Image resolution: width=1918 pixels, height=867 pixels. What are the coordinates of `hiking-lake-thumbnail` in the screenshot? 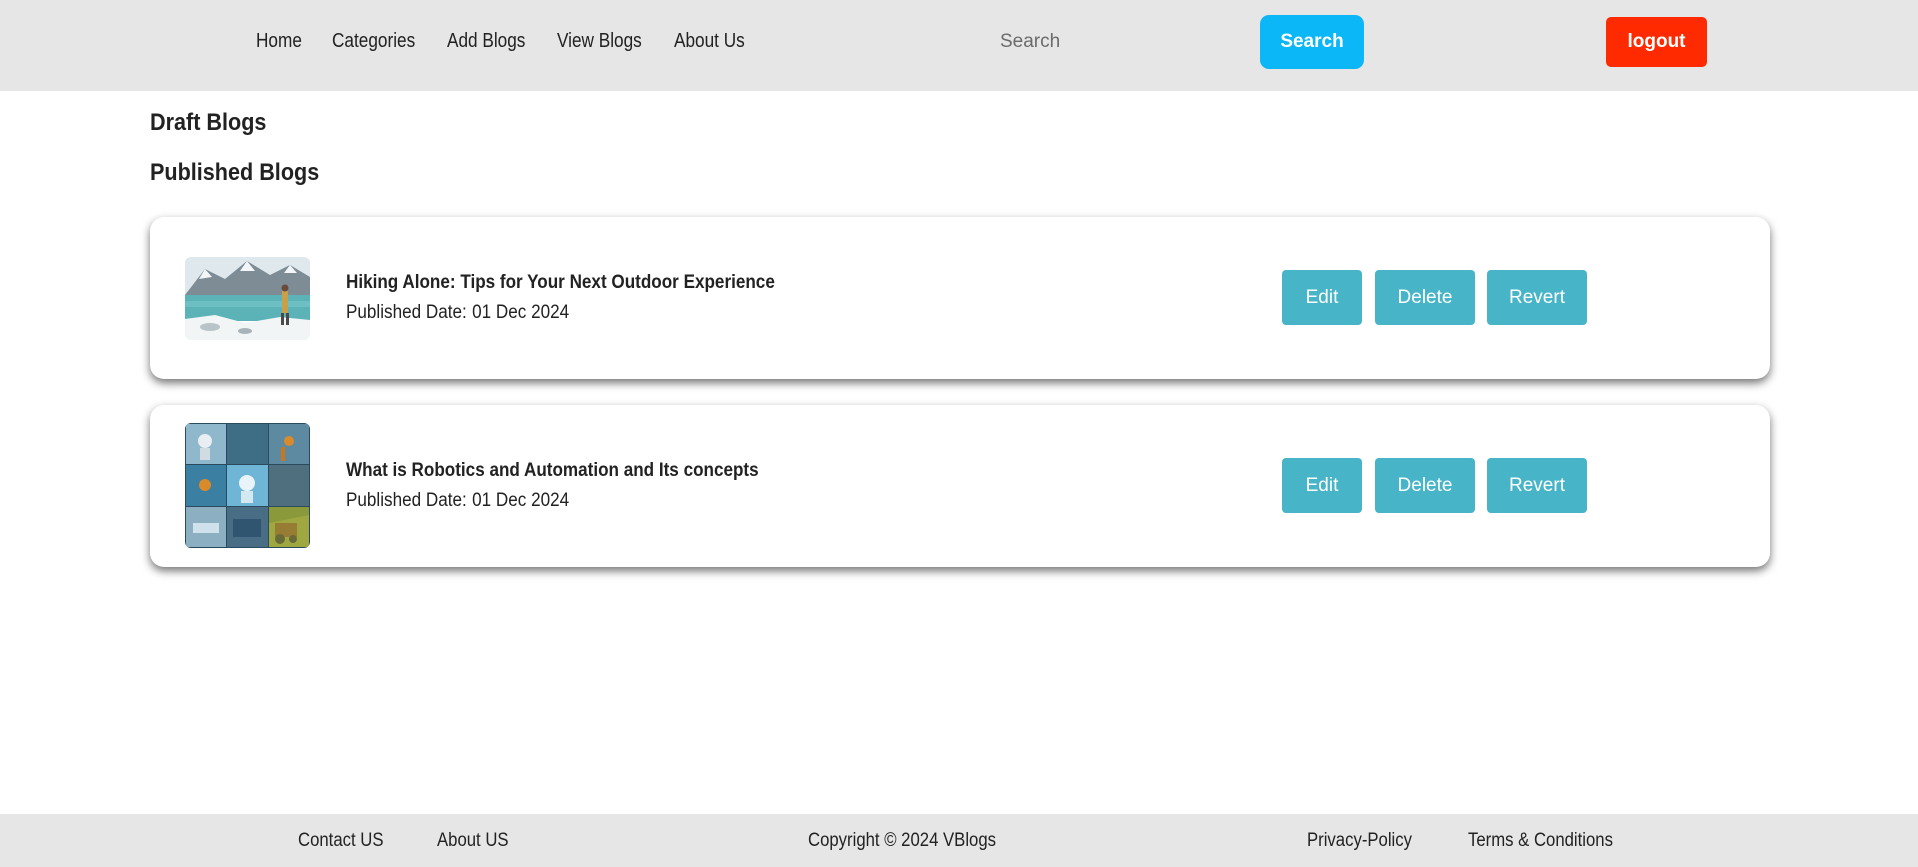 It's located at (247, 298).